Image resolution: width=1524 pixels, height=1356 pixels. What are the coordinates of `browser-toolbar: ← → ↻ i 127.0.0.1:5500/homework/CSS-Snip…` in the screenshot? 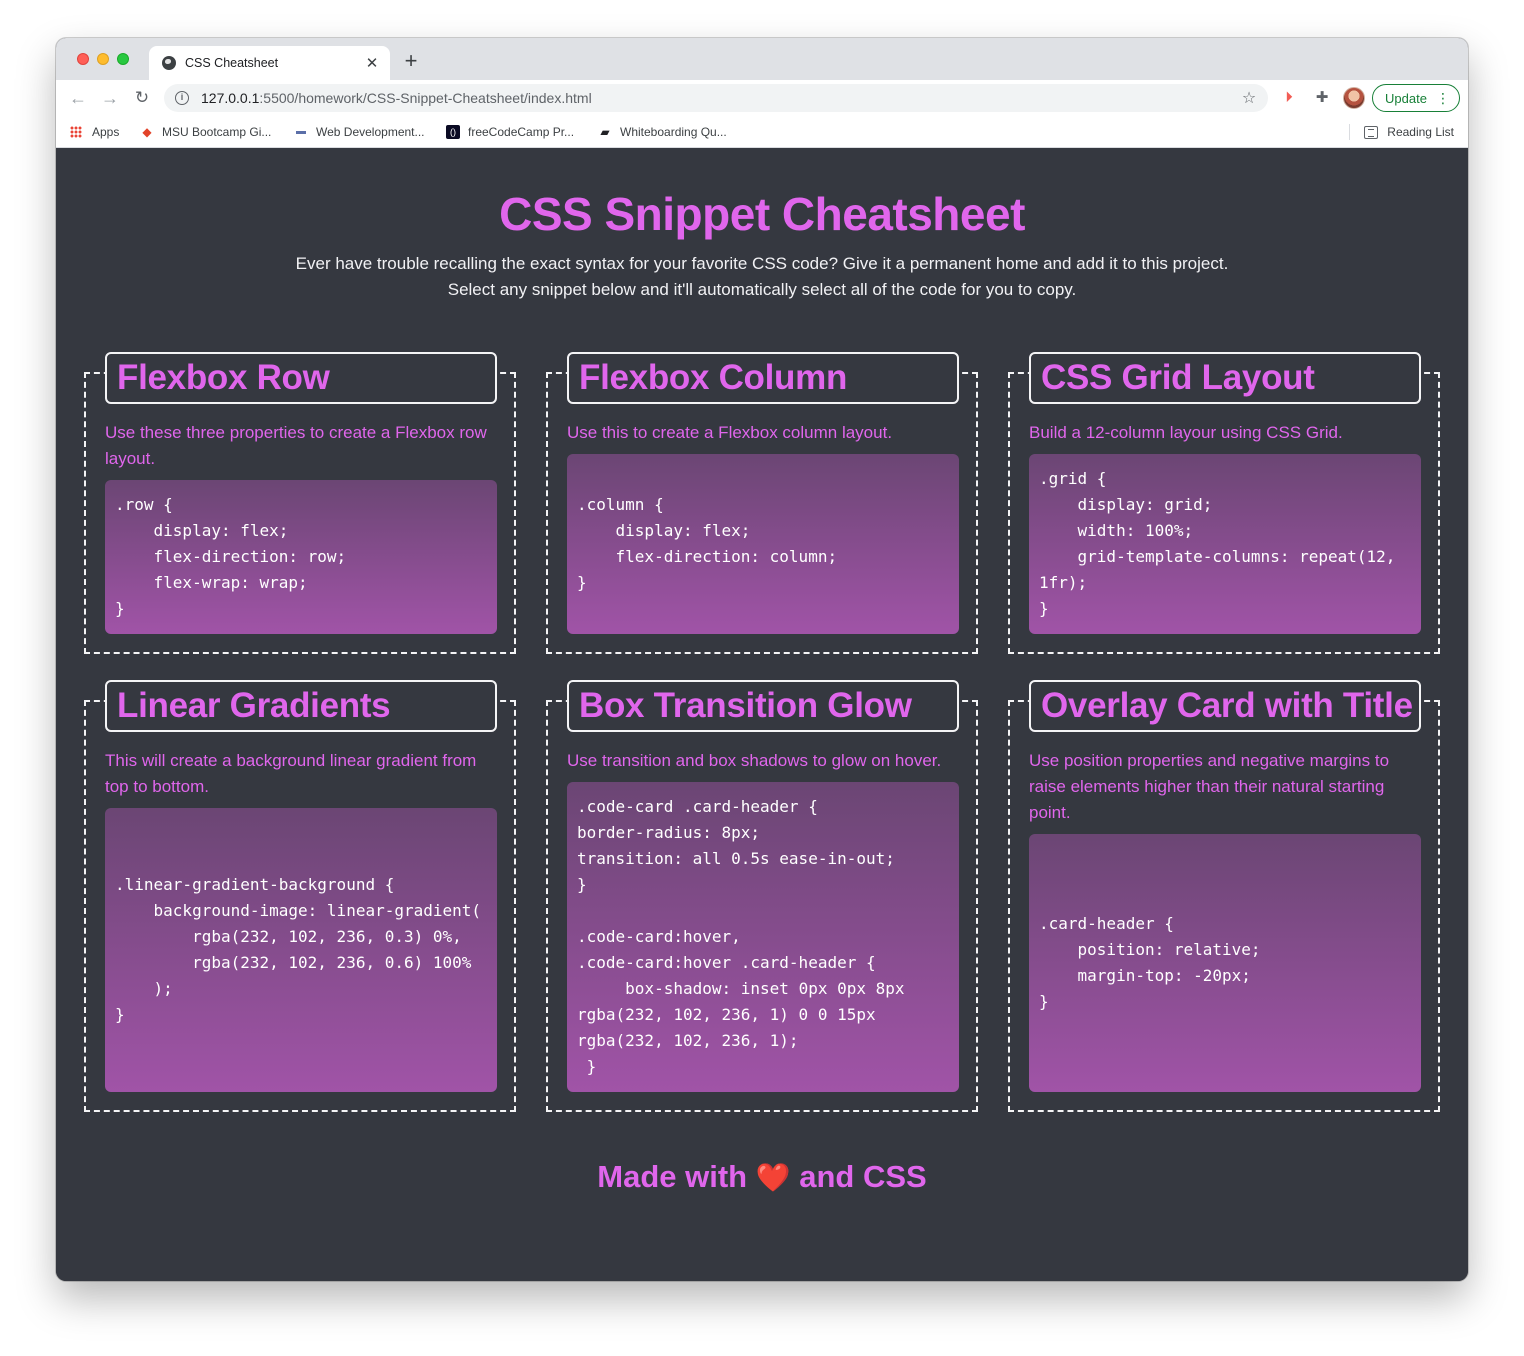 It's located at (762, 98).